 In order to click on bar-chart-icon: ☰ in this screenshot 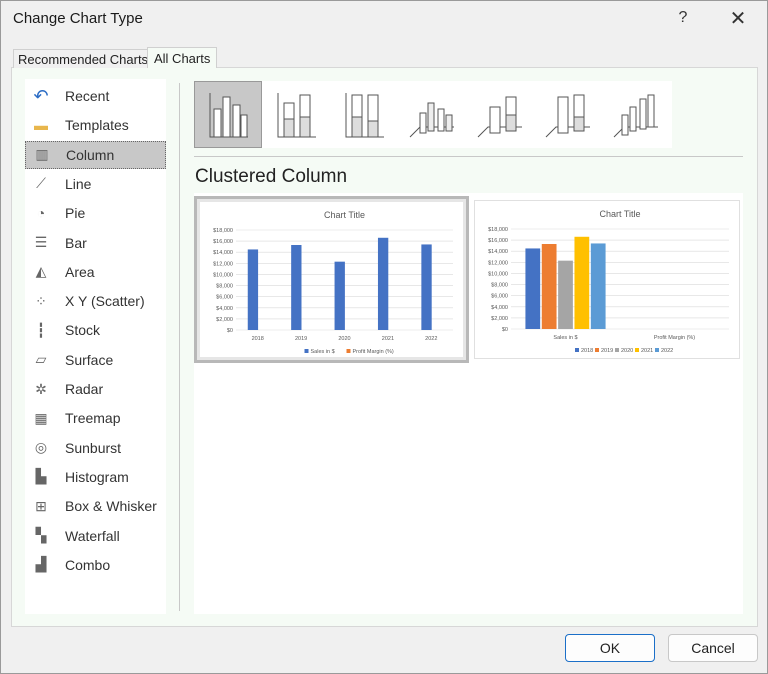, I will do `click(41, 242)`.